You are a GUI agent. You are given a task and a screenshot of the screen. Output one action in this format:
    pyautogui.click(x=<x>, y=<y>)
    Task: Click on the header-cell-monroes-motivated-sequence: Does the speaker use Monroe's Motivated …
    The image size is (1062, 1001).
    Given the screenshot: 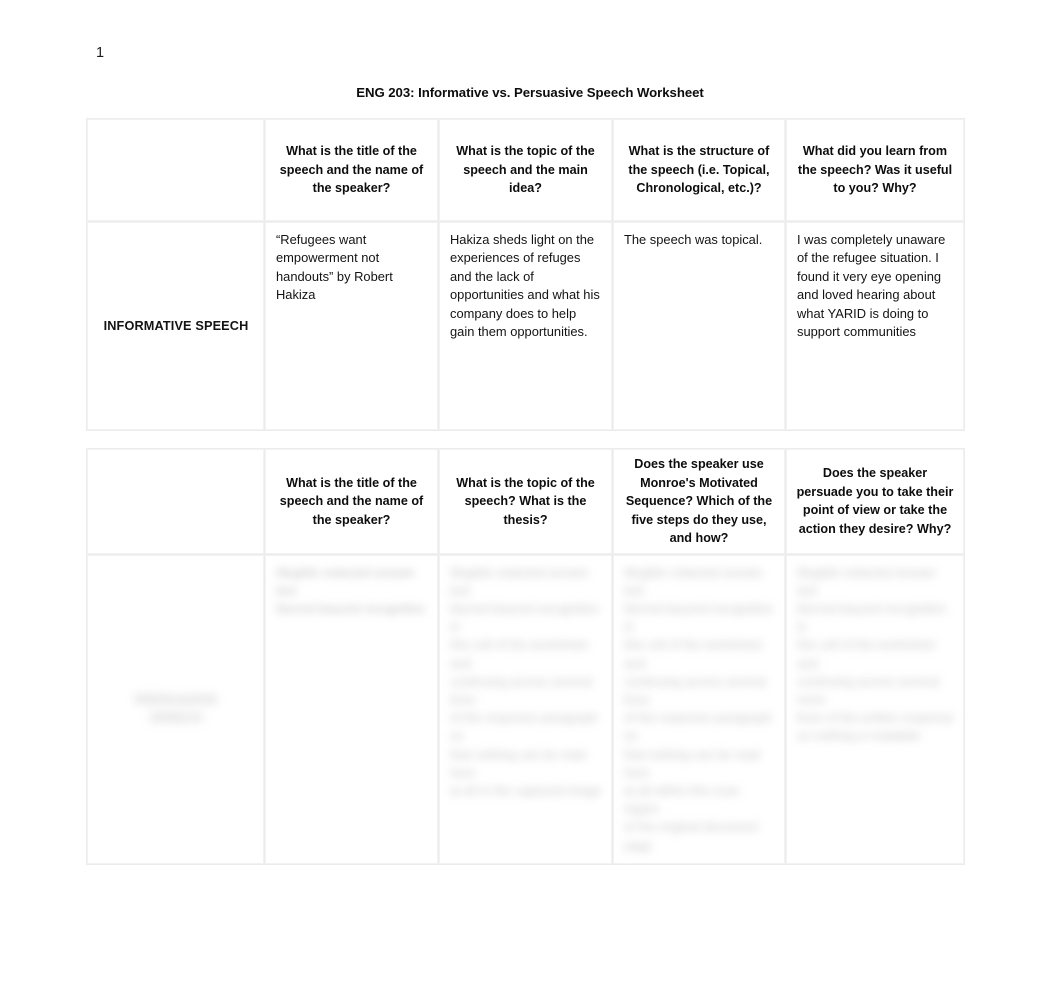 What is the action you would take?
    pyautogui.click(x=699, y=501)
    